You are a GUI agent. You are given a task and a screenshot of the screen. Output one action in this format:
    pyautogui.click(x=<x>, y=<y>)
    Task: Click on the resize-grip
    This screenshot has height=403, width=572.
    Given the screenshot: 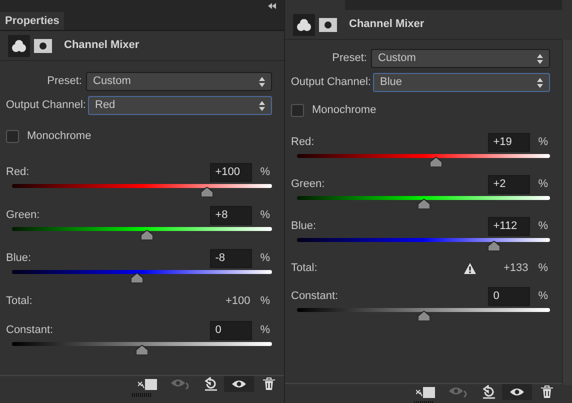 What is the action you would take?
    pyautogui.click(x=142, y=395)
    